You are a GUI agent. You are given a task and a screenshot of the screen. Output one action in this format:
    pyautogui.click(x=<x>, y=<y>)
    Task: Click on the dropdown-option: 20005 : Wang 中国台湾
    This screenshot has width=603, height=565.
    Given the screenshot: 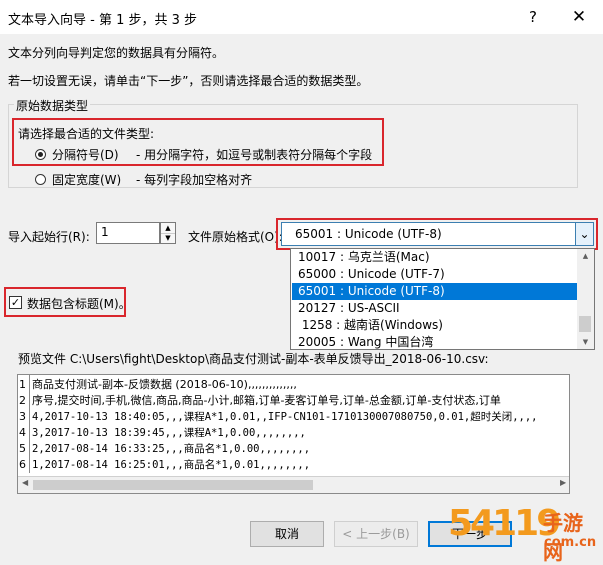 What is the action you would take?
    pyautogui.click(x=435, y=341)
    